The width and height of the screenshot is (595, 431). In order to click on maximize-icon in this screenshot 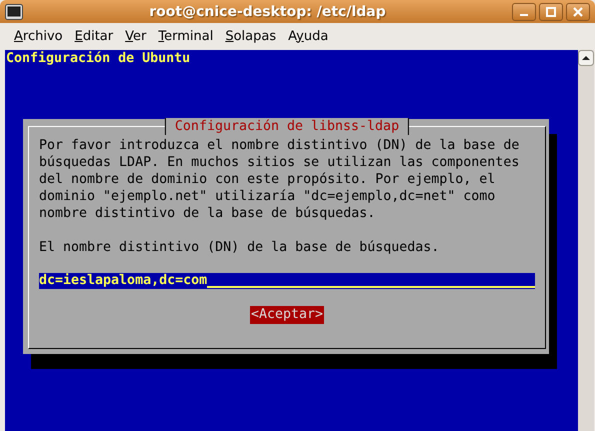, I will do `click(551, 11)`.